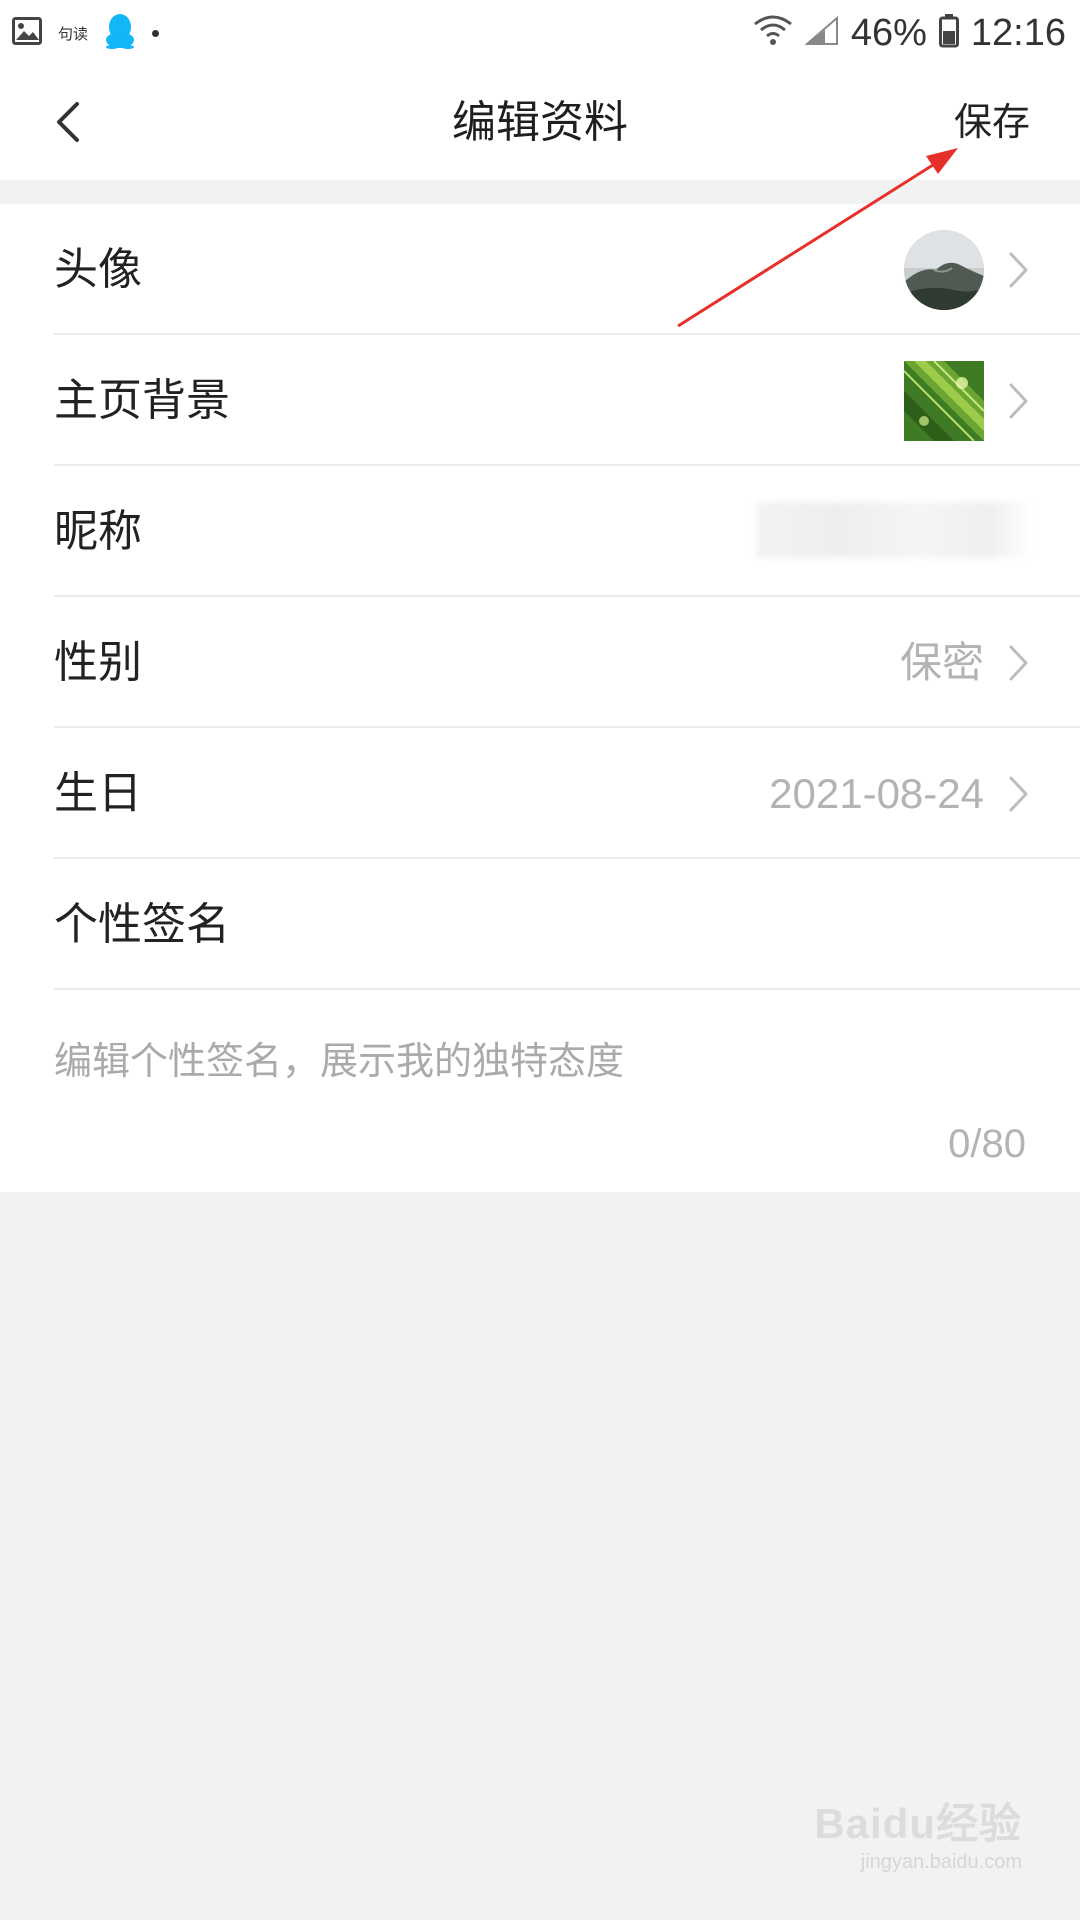 The image size is (1080, 1920). What do you see at coordinates (540, 793) in the screenshot?
I see `birthday-row: 生日 2021-08-24` at bounding box center [540, 793].